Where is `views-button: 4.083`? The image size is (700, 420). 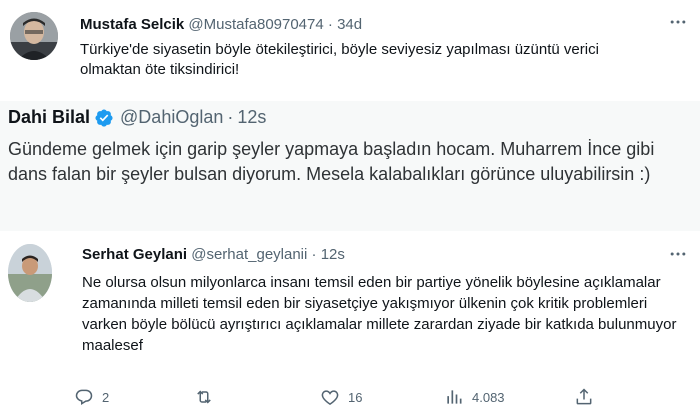
views-button: 4.083 is located at coordinates (509, 397).